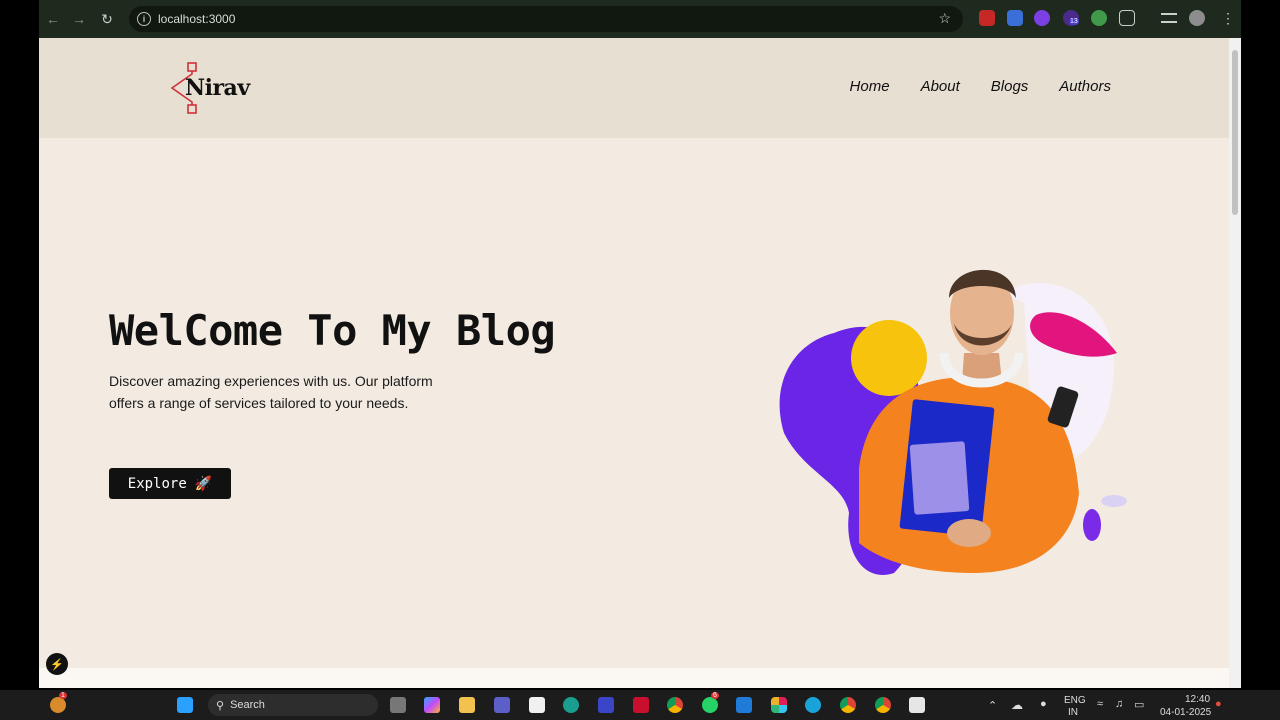 Image resolution: width=1280 pixels, height=720 pixels. Describe the element at coordinates (848, 705) in the screenshot. I see `chrome-profile-icon` at that location.